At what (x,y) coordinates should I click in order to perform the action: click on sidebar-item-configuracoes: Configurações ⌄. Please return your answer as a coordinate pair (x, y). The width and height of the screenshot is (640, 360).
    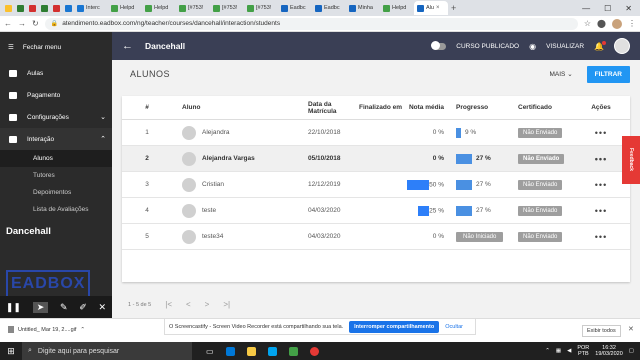
    Looking at the image, I should click on (56, 117).